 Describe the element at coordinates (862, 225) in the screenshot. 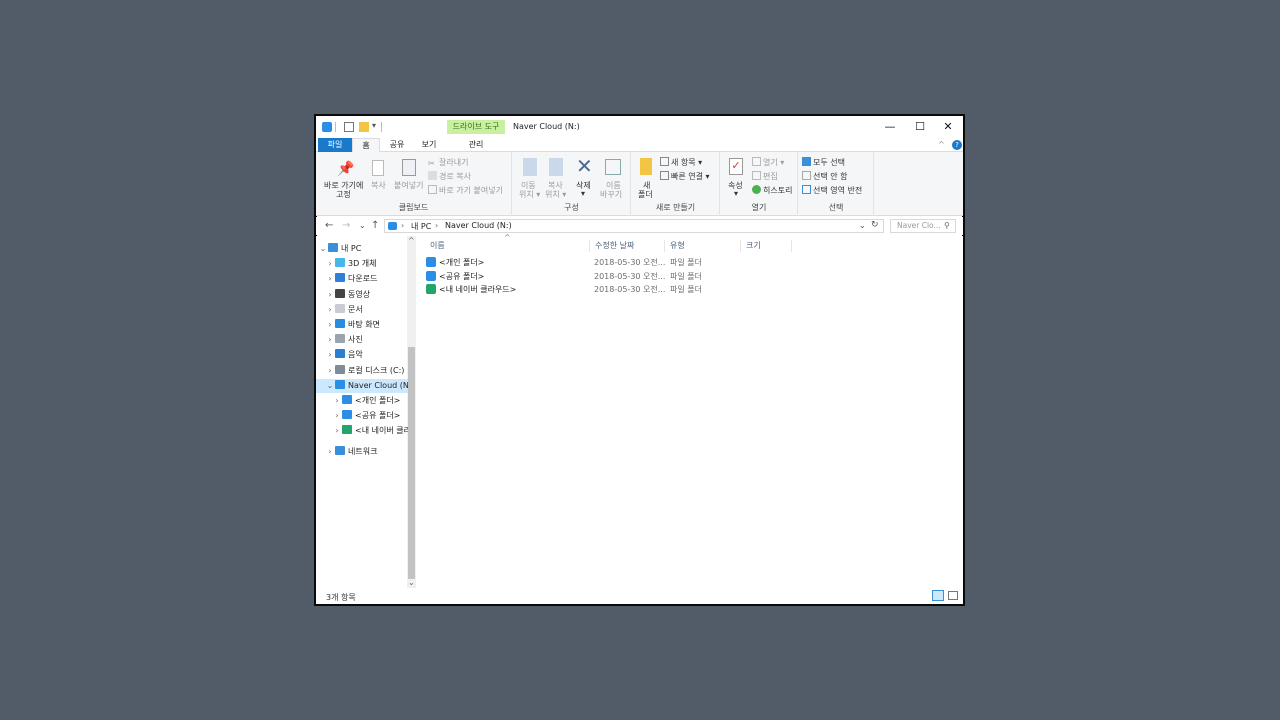

I see `address-dropdown-icon: ⌄` at that location.